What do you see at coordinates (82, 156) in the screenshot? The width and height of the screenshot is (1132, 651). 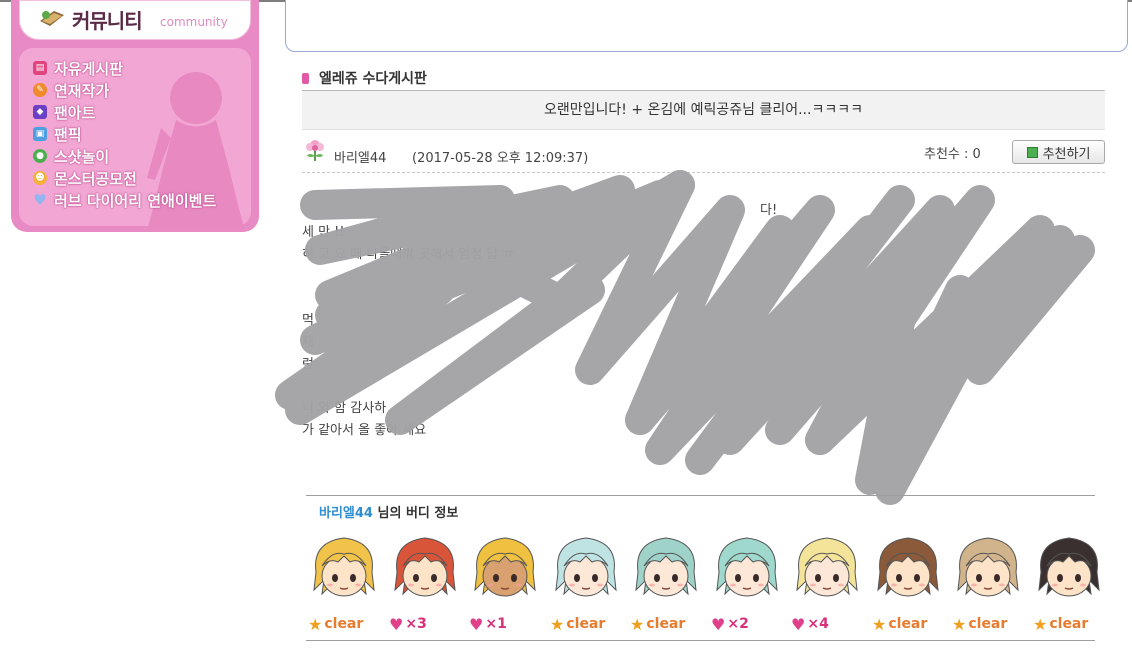 I see `sidebar-item-label: 스샷놀이` at bounding box center [82, 156].